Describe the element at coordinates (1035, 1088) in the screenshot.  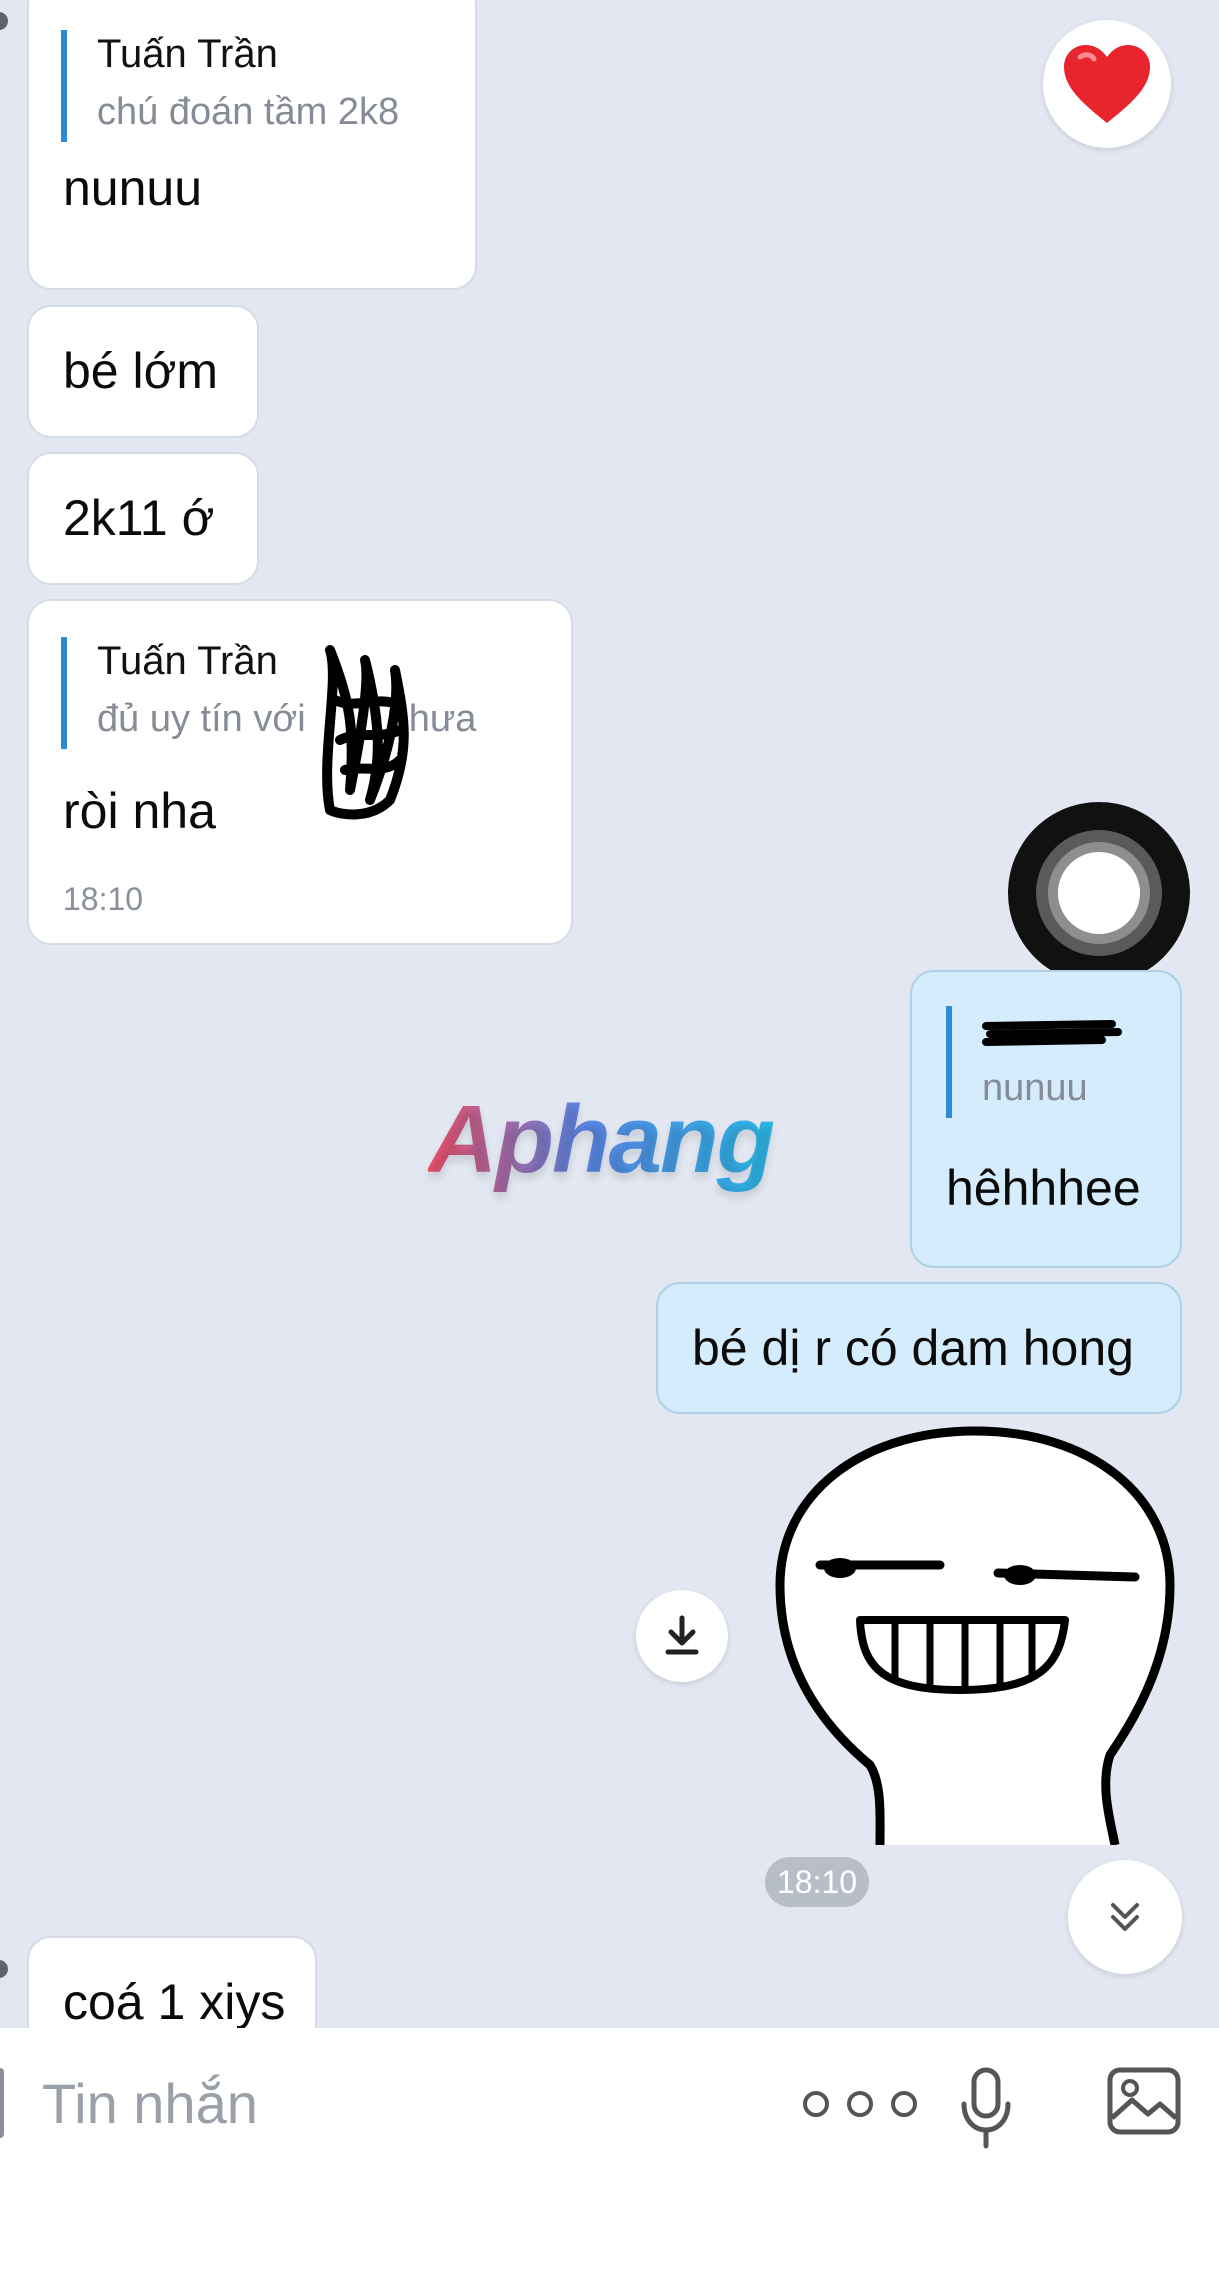
I see `quote-text: nunuu` at that location.